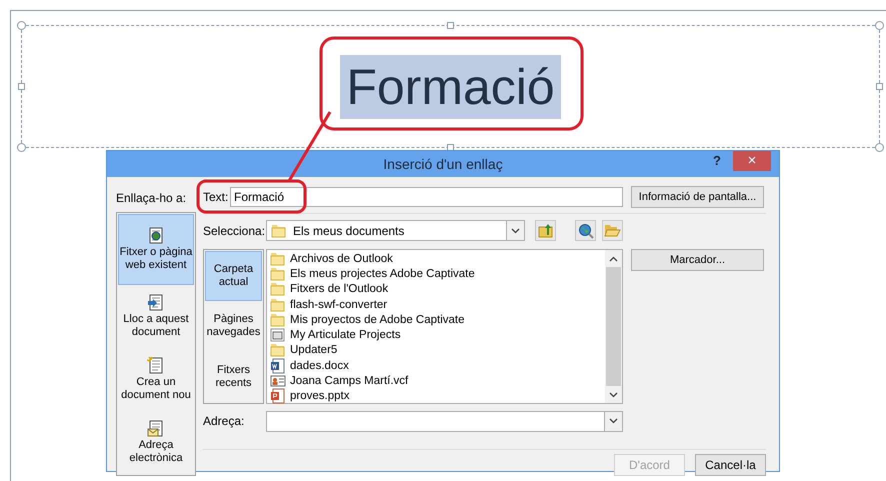  Describe the element at coordinates (450, 86) in the screenshot. I see `slide-title: Formació` at that location.